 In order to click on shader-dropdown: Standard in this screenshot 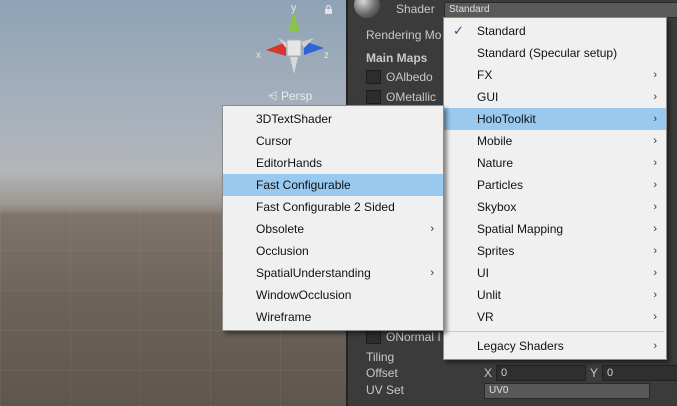, I will do `click(560, 10)`.